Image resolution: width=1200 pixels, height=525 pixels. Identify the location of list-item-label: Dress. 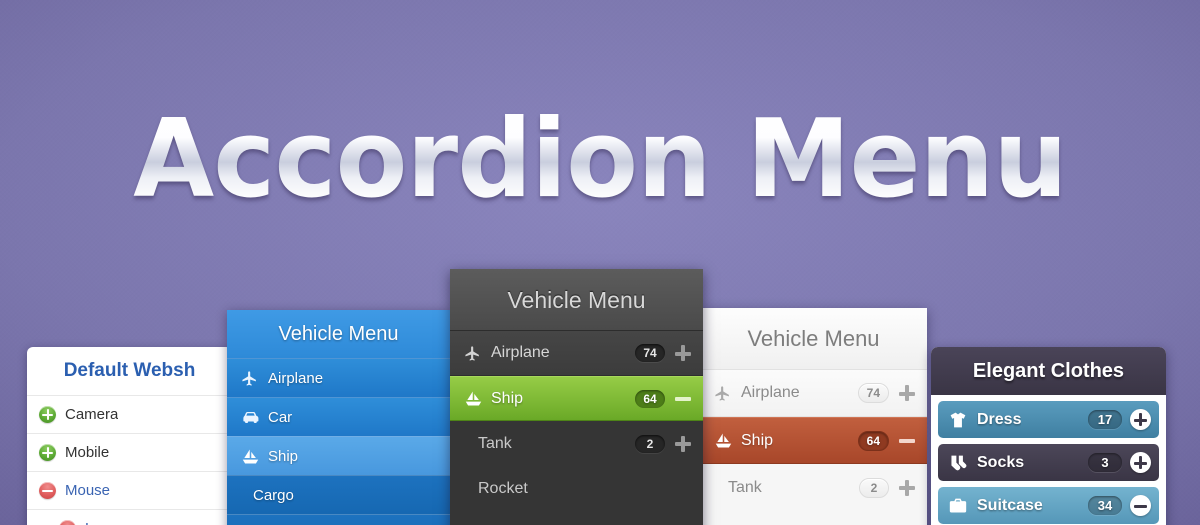
(999, 419).